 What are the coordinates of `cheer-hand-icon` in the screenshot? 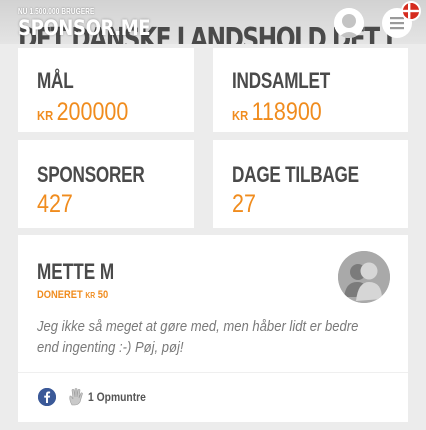 It's located at (76, 397).